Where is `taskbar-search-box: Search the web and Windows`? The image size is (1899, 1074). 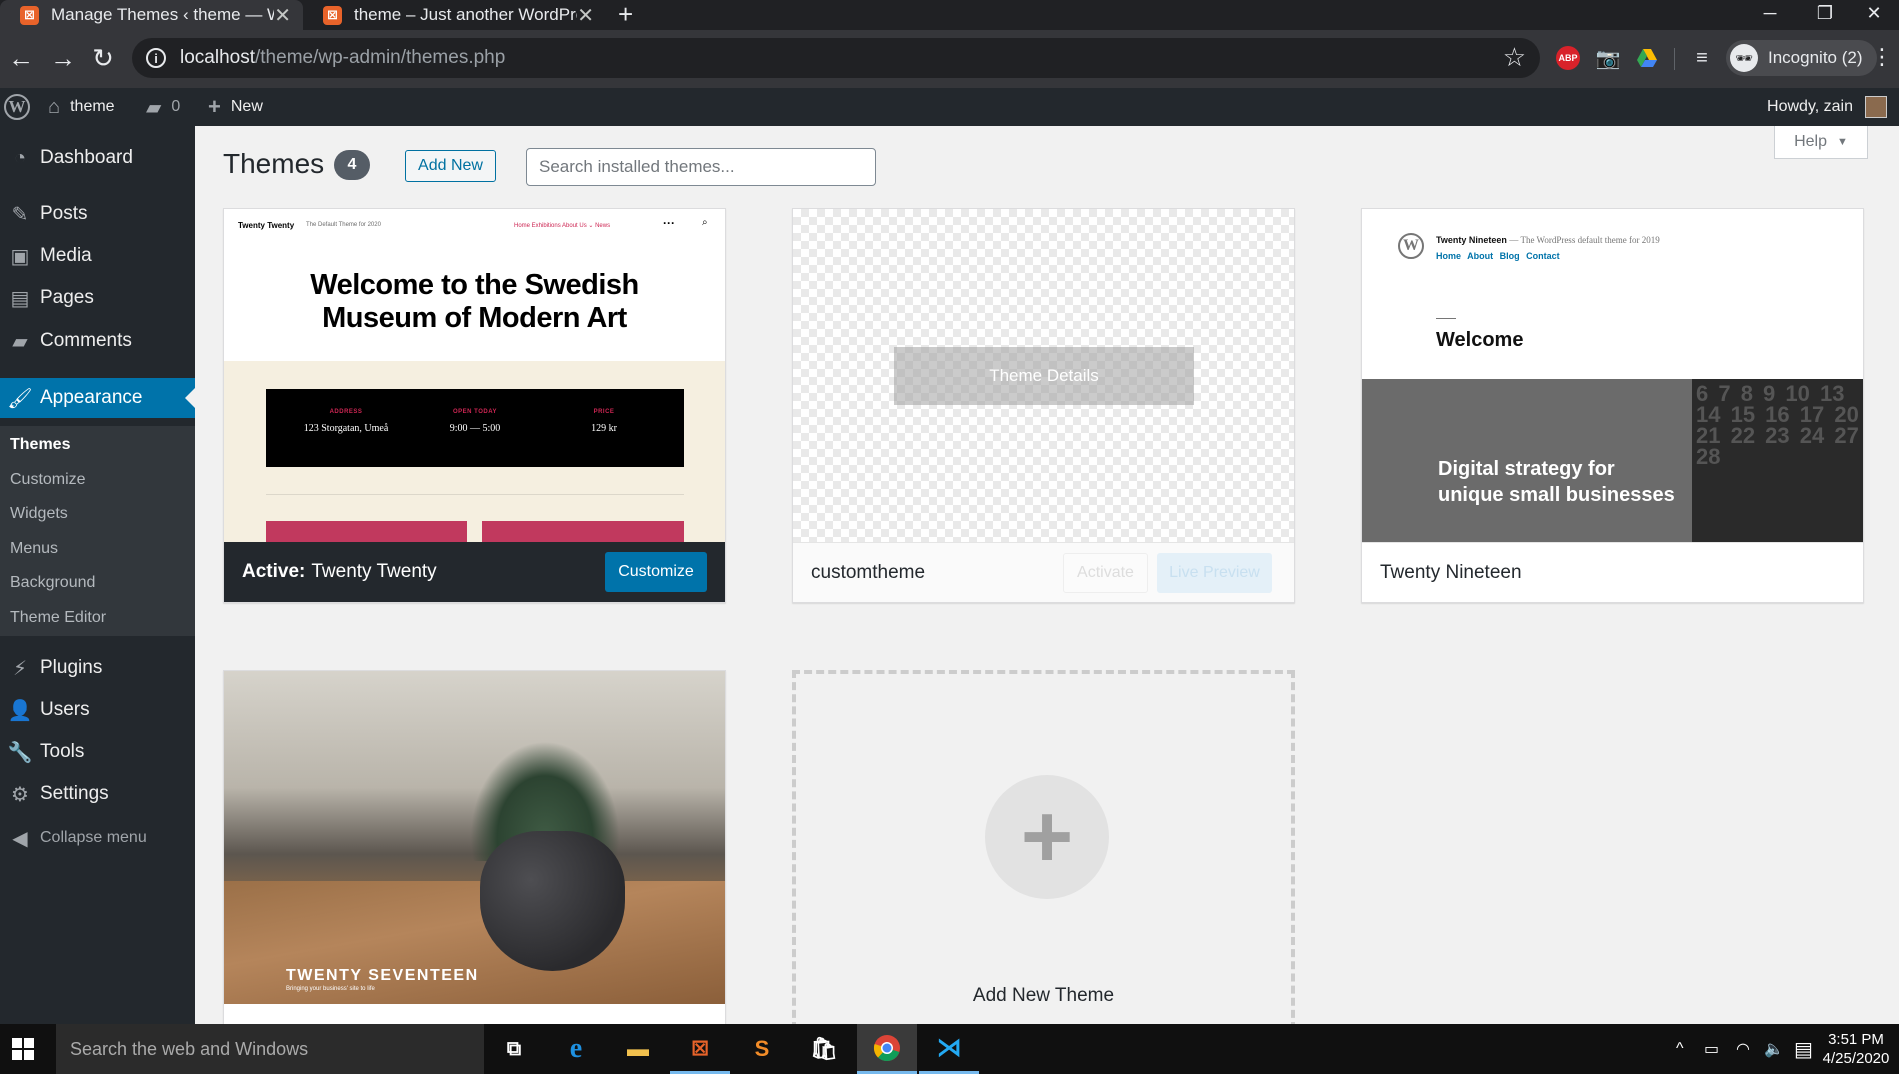
taskbar-search-box: Search the web and Windows is located at coordinates (270, 1049).